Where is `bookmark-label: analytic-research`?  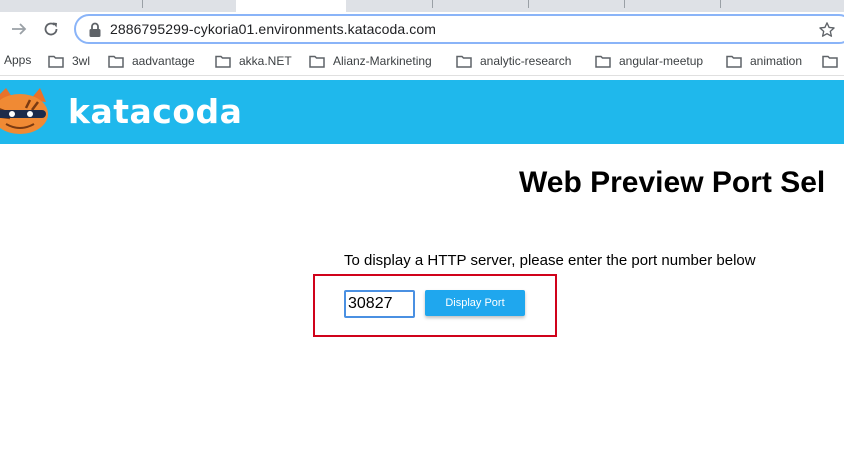 bookmark-label: analytic-research is located at coordinates (526, 61).